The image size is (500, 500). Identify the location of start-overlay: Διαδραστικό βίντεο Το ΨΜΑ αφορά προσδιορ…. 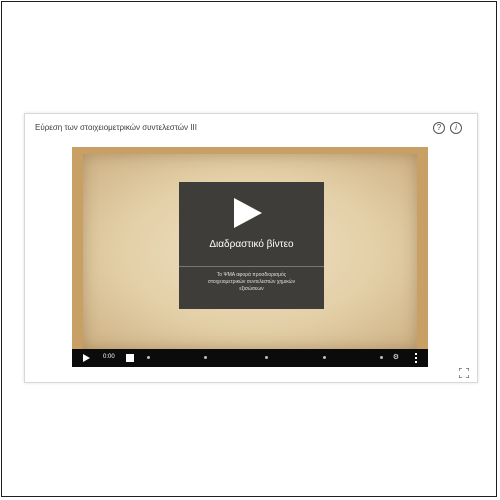
(251, 245).